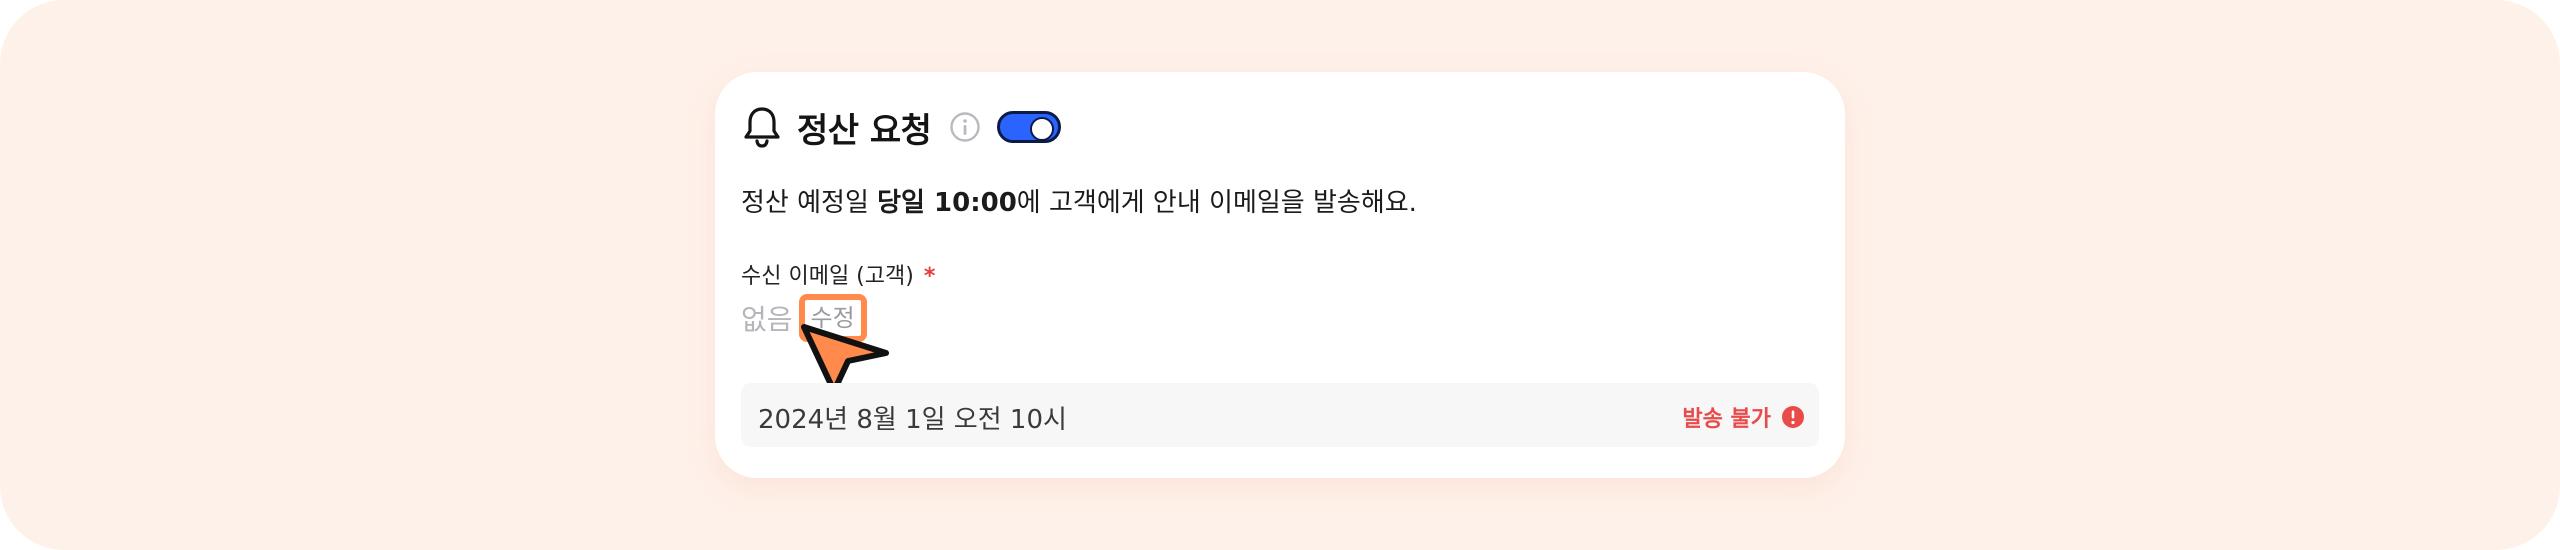 The image size is (2560, 550). I want to click on description-suffix: 에 고객에게 안내 이메일을 발송해요., so click(1216, 203).